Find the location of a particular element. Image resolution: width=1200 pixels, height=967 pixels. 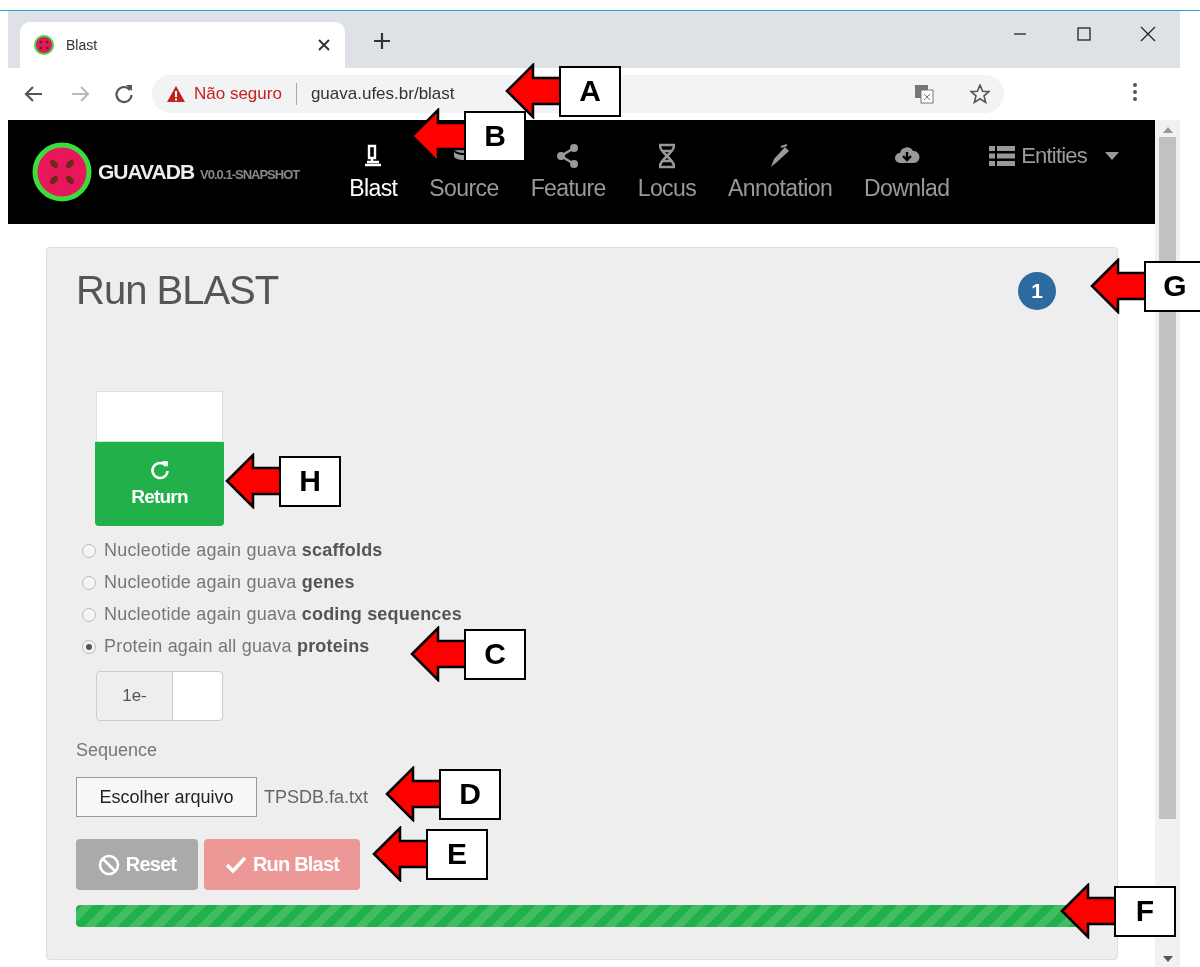

option-label: Protein again all guava proteins is located at coordinates (237, 646).